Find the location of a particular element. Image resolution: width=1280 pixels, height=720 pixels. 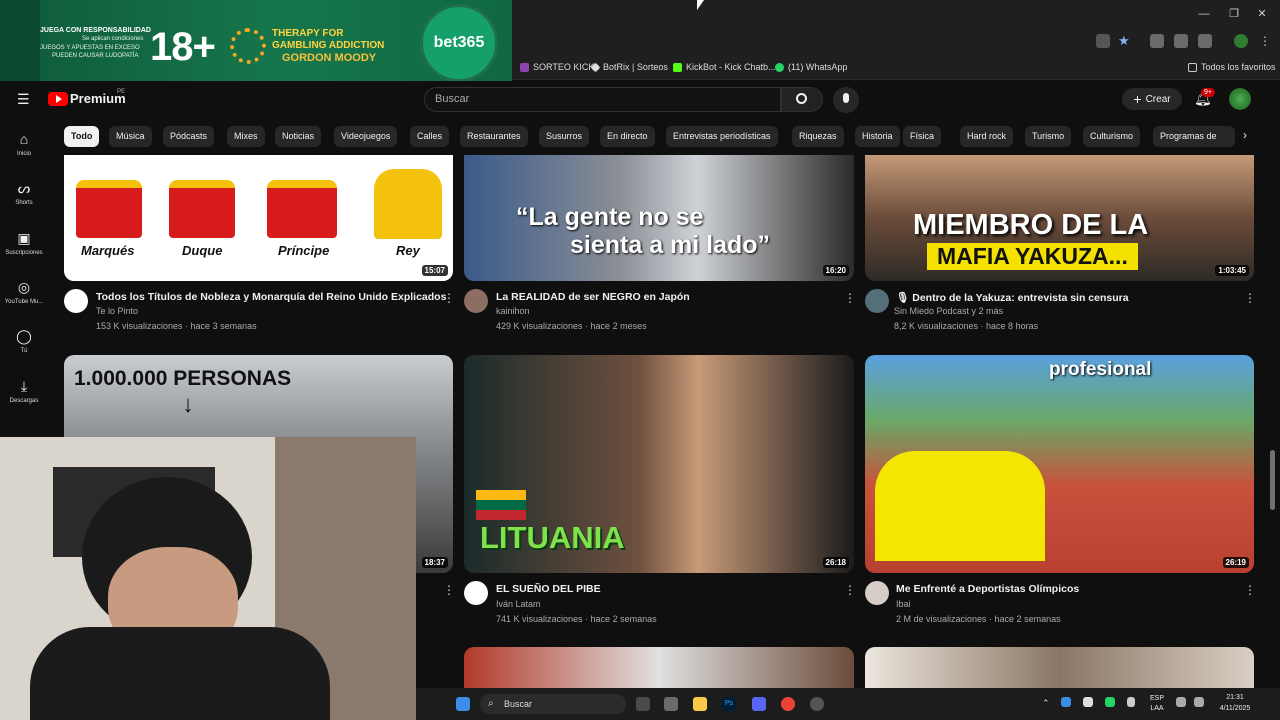

create-button: + Crear is located at coordinates (1152, 99).